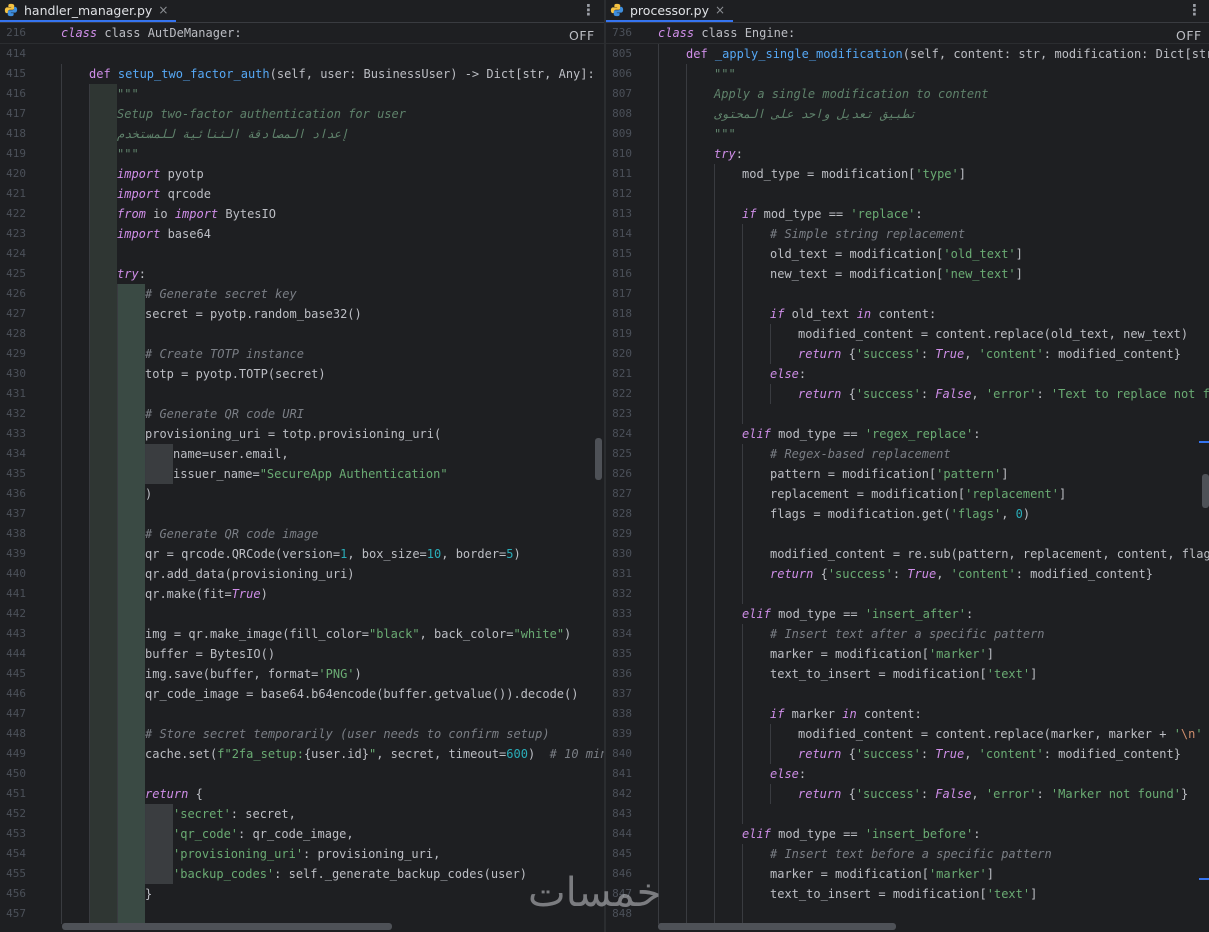 Image resolution: width=1209 pixels, height=932 pixels. I want to click on code-line: 421 import qrcode, so click(302, 194).